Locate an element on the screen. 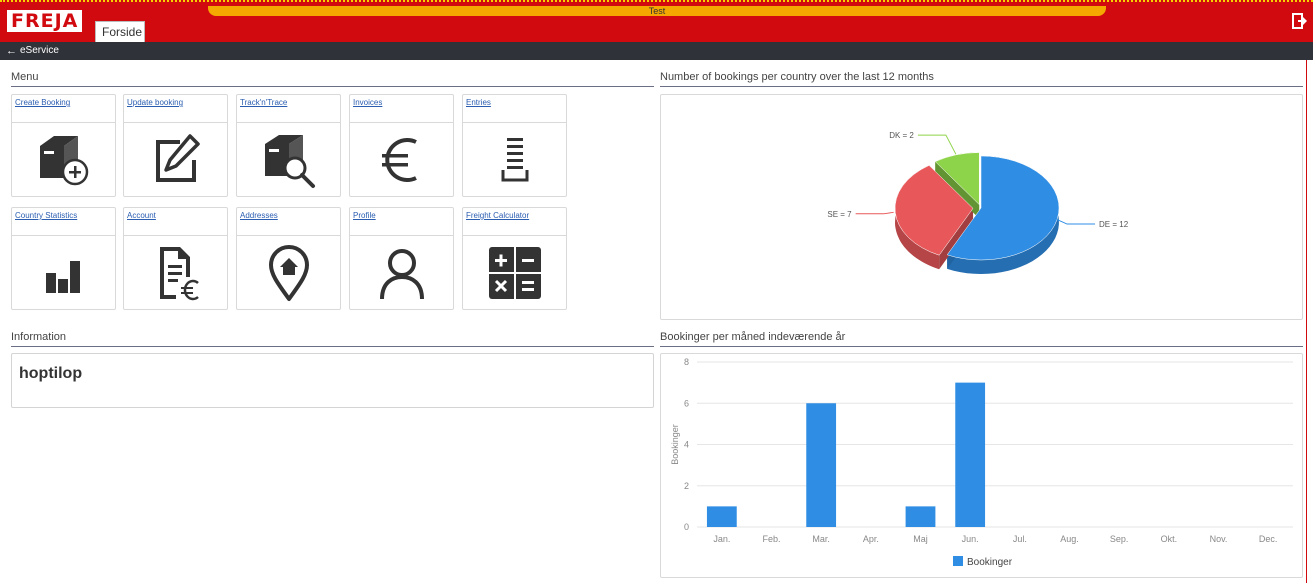 This screenshot has width=1313, height=583. tile-label: Entries is located at coordinates (478, 102).